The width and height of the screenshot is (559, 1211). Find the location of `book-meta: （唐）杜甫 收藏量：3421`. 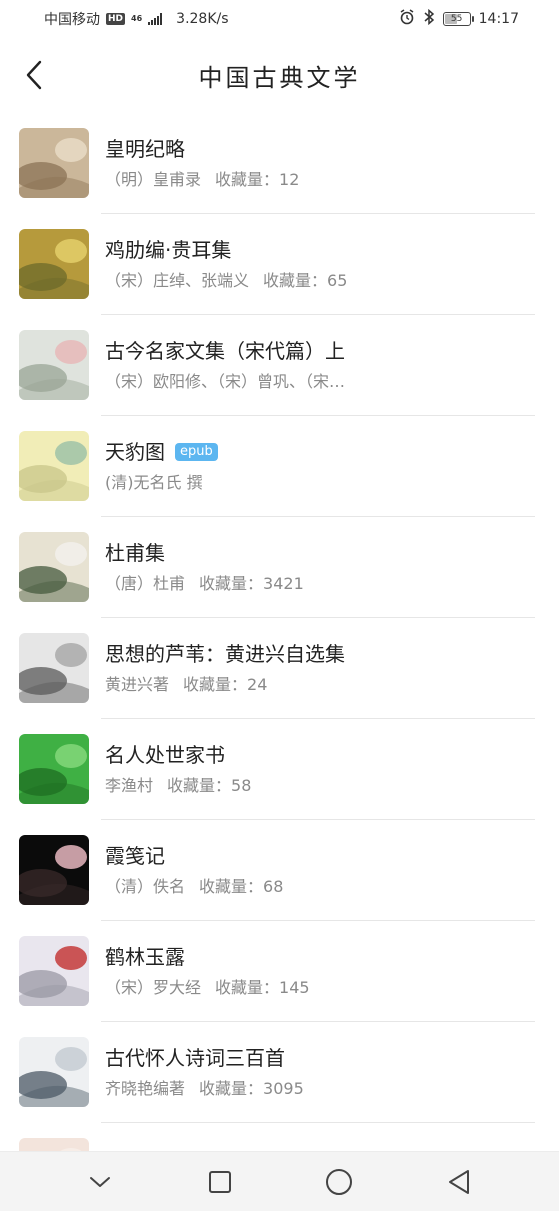

book-meta: （唐）杜甫 收藏量：3421 is located at coordinates (265, 584).